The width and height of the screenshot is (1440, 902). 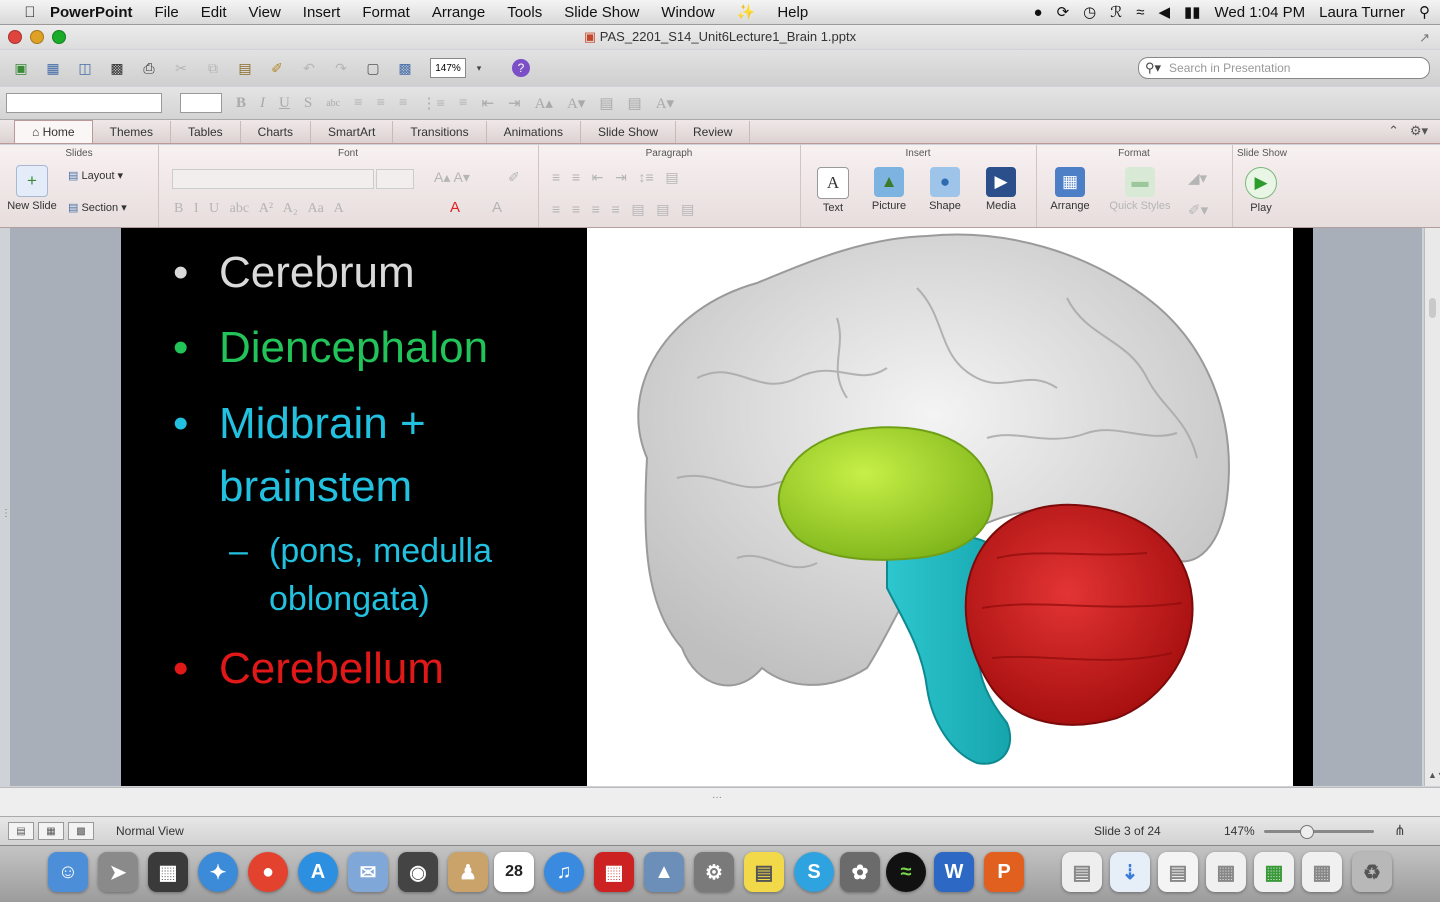 What do you see at coordinates (53, 131) in the screenshot?
I see `tab-home: ⌂ Home` at bounding box center [53, 131].